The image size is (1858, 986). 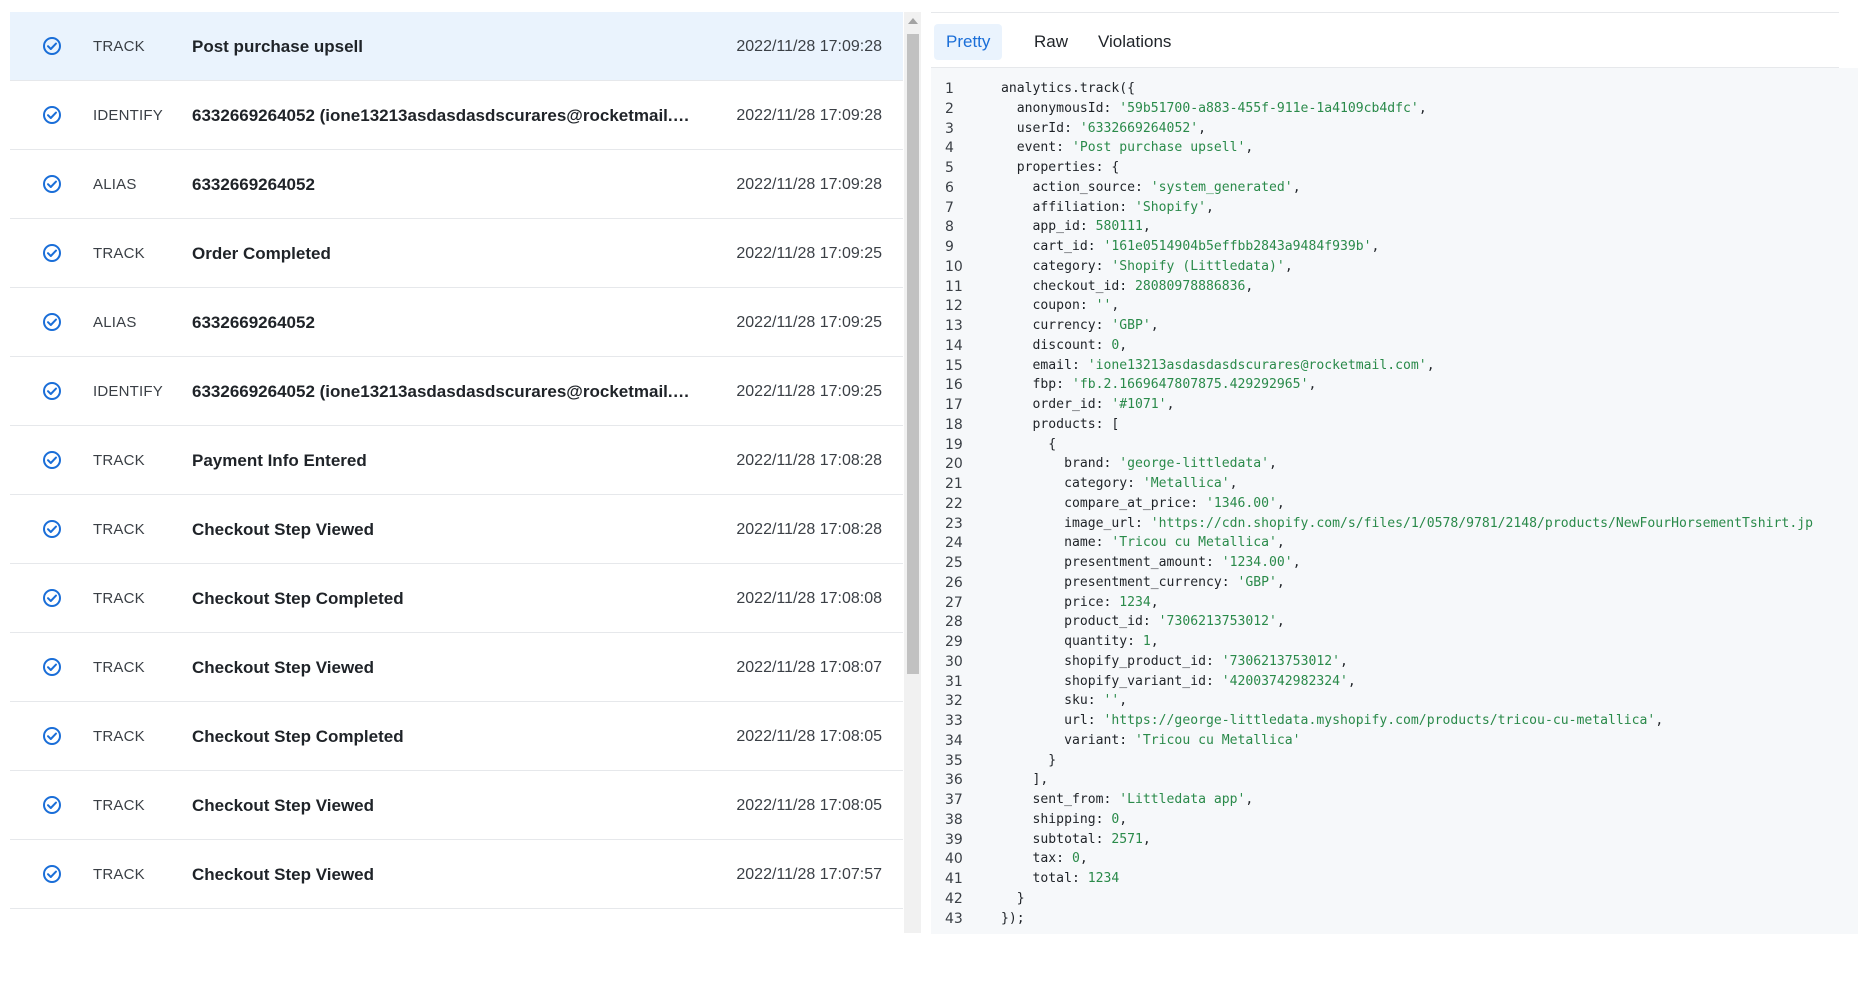 What do you see at coordinates (1198, 266) in the screenshot?
I see `code-string: 'Shopify (Littledata)'` at bounding box center [1198, 266].